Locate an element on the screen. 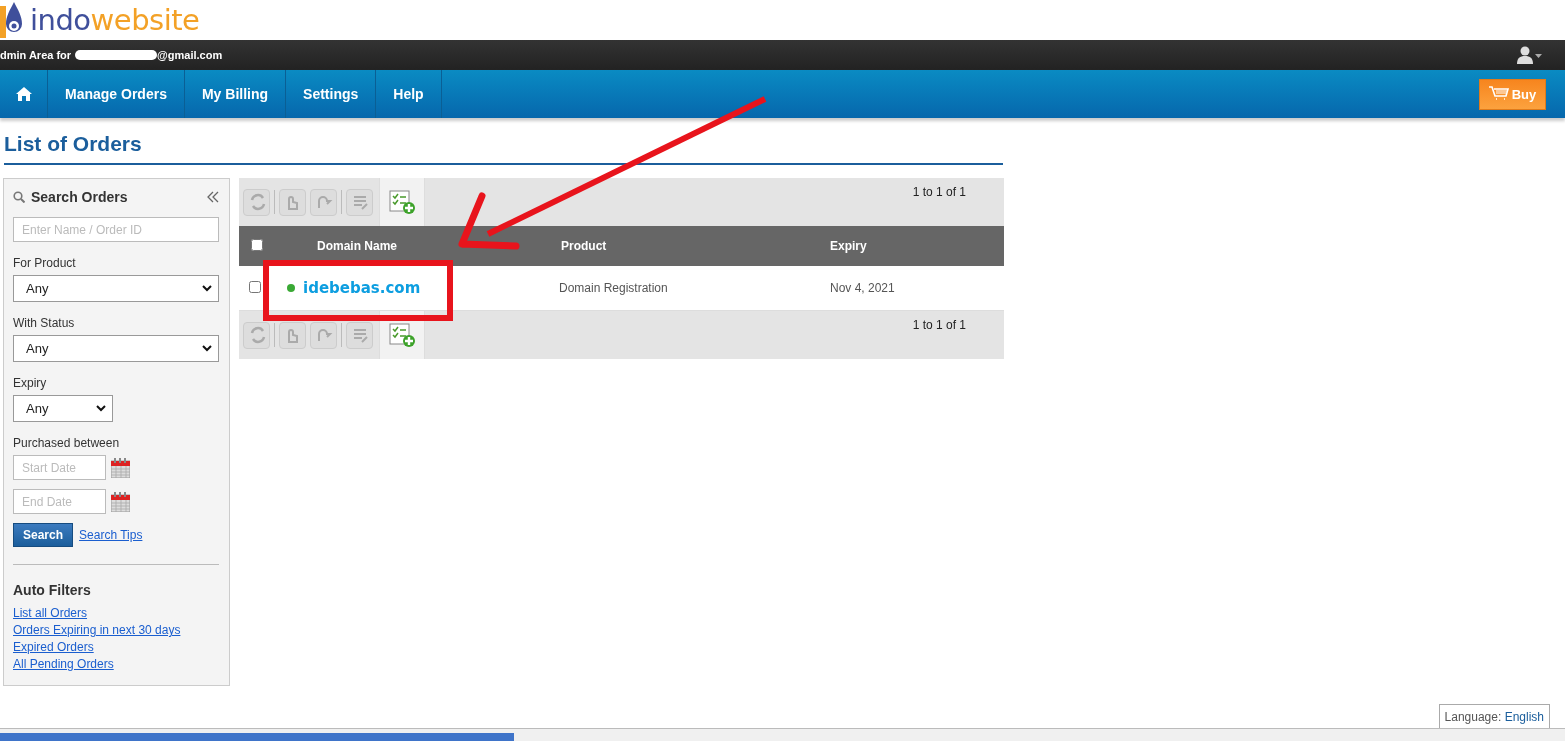 The height and width of the screenshot is (741, 1565). search-button: Search is located at coordinates (43, 535).